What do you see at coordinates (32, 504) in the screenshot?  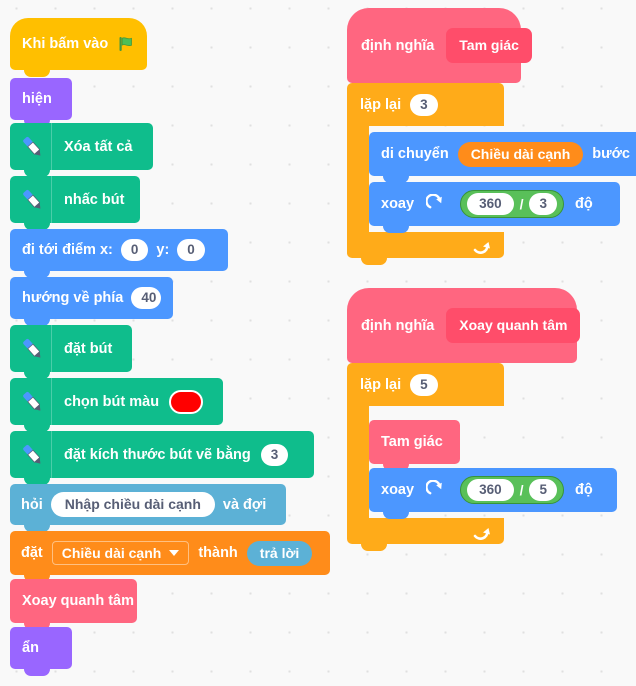 I see `ask-label-pre: hỏi` at bounding box center [32, 504].